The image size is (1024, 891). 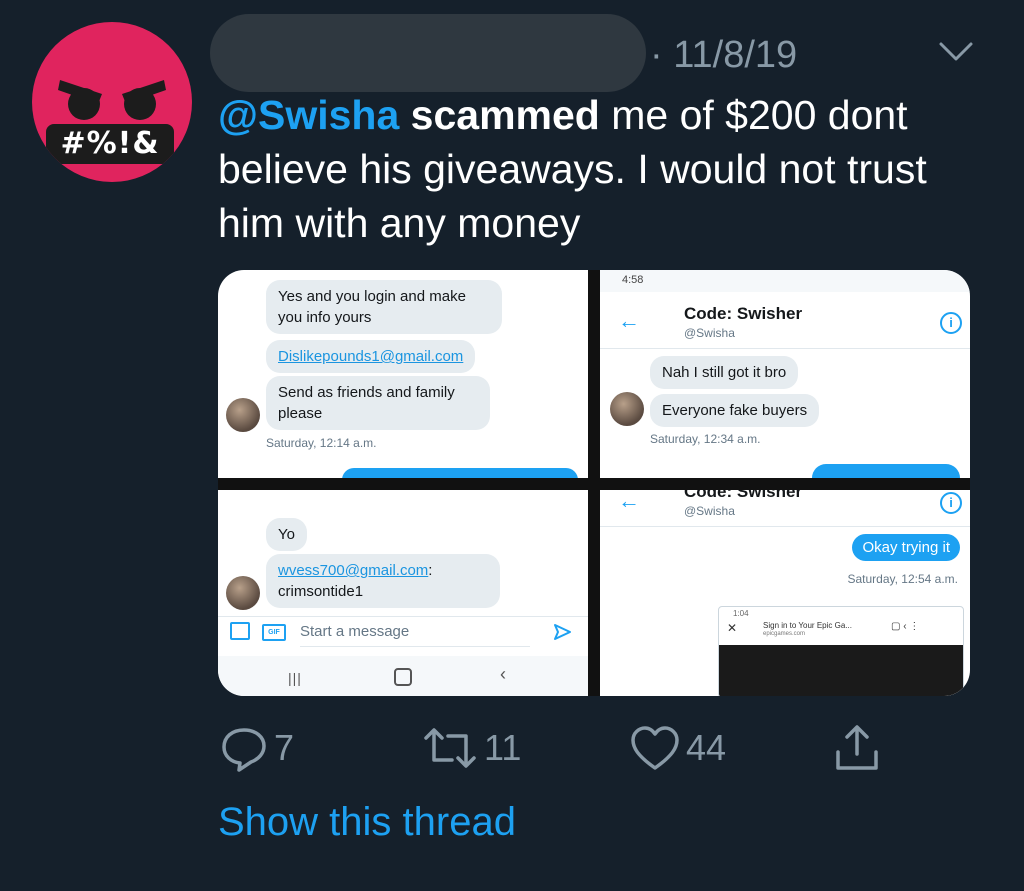 I want to click on message-bubble: Nah I still got it bro, so click(x=724, y=372).